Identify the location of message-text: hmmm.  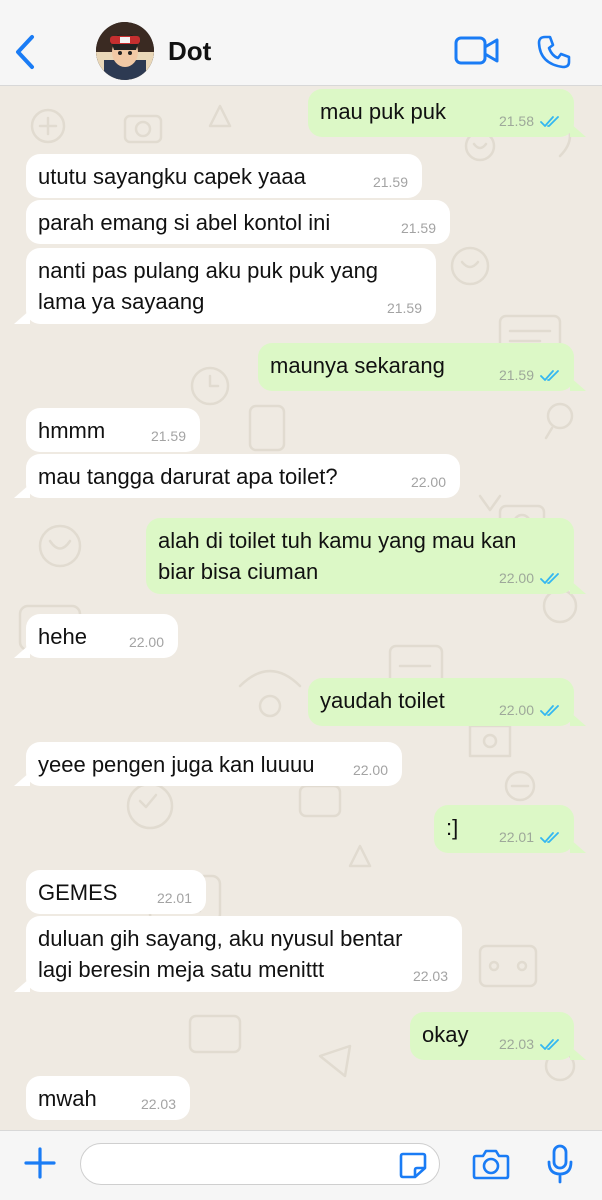
(72, 430).